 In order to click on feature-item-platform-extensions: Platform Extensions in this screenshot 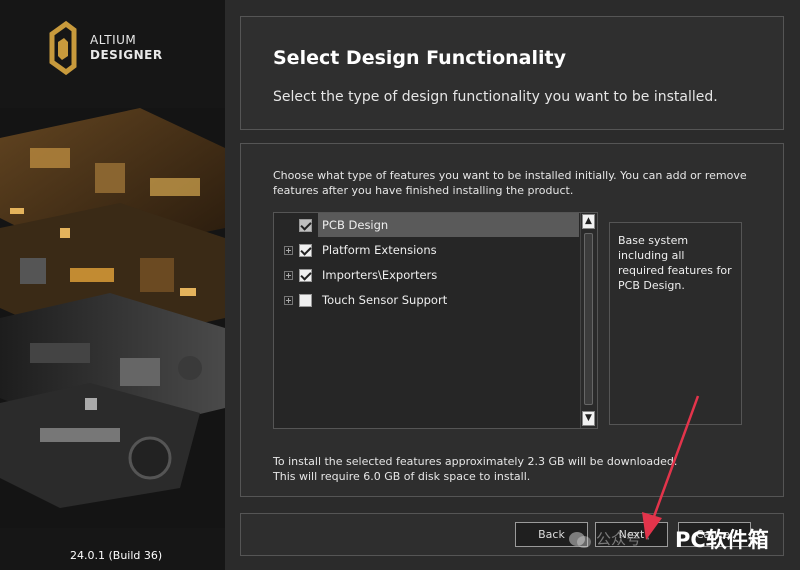, I will do `click(426, 250)`.